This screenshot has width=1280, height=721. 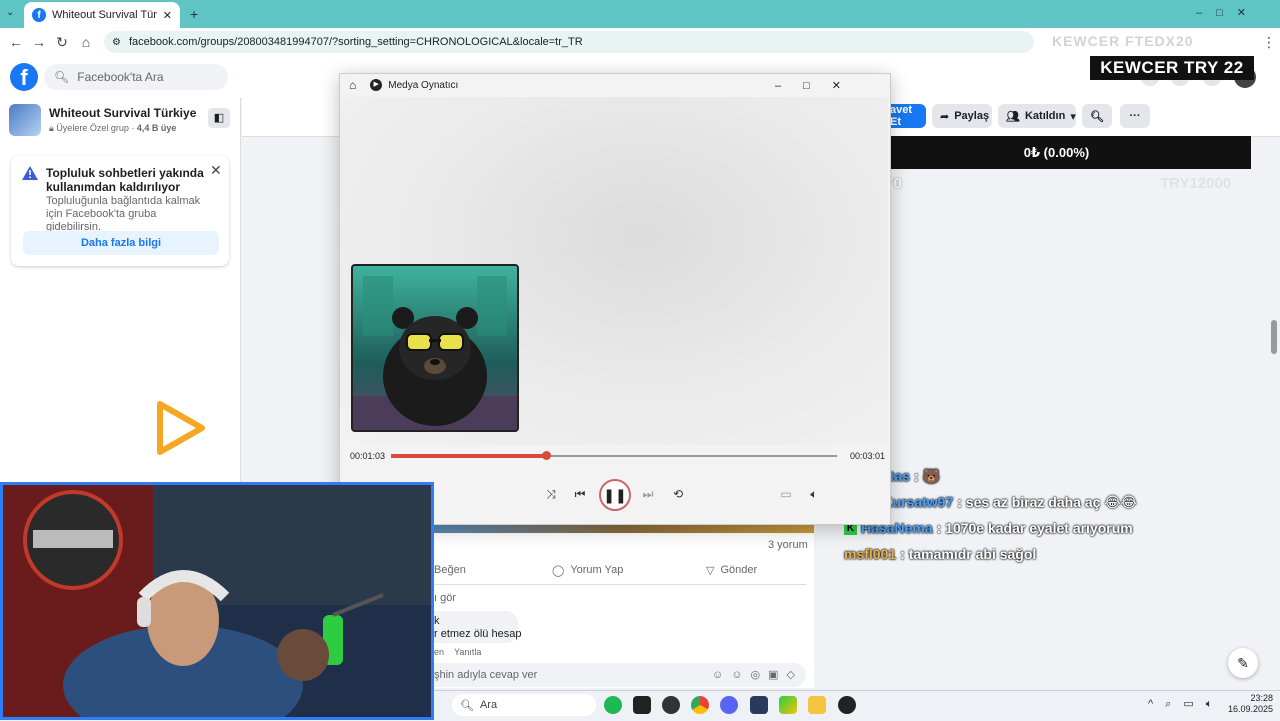 I want to click on chat-text: : 1070e kadar eyalet arıyorum, so click(x=1034, y=528).